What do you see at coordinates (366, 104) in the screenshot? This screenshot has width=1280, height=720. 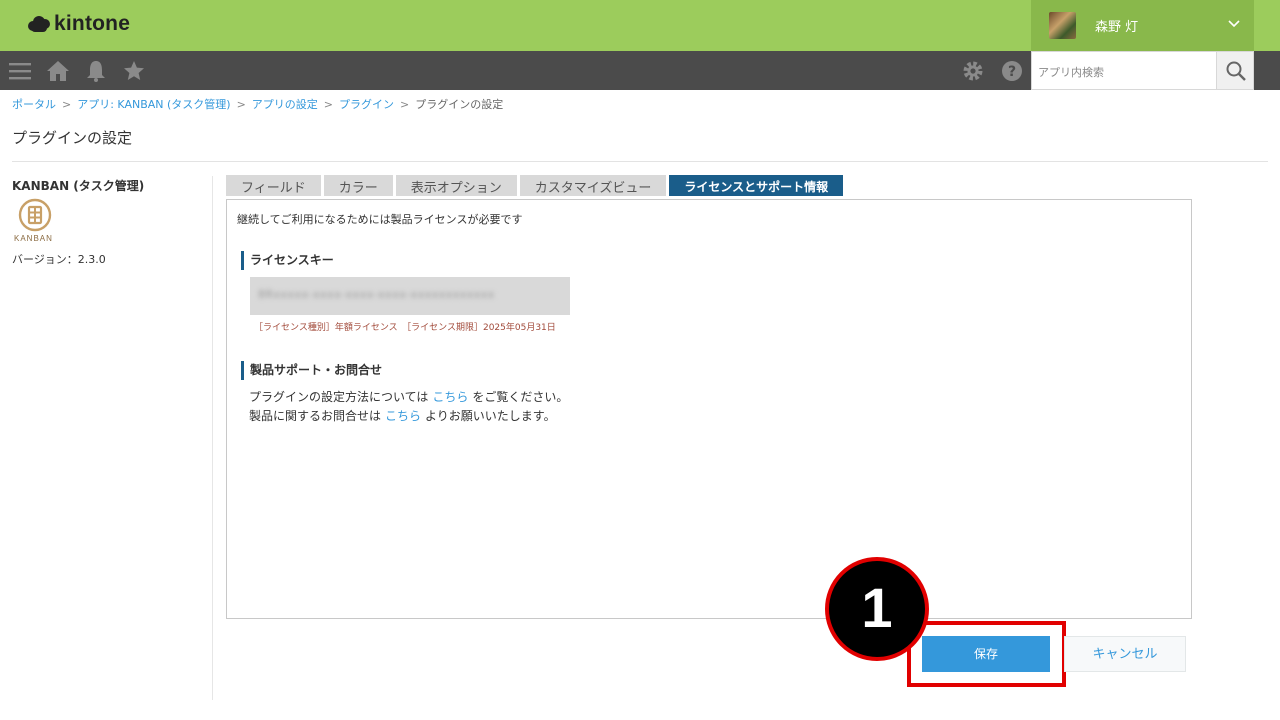 I see `breadcrumb-plugins: プラグイン` at bounding box center [366, 104].